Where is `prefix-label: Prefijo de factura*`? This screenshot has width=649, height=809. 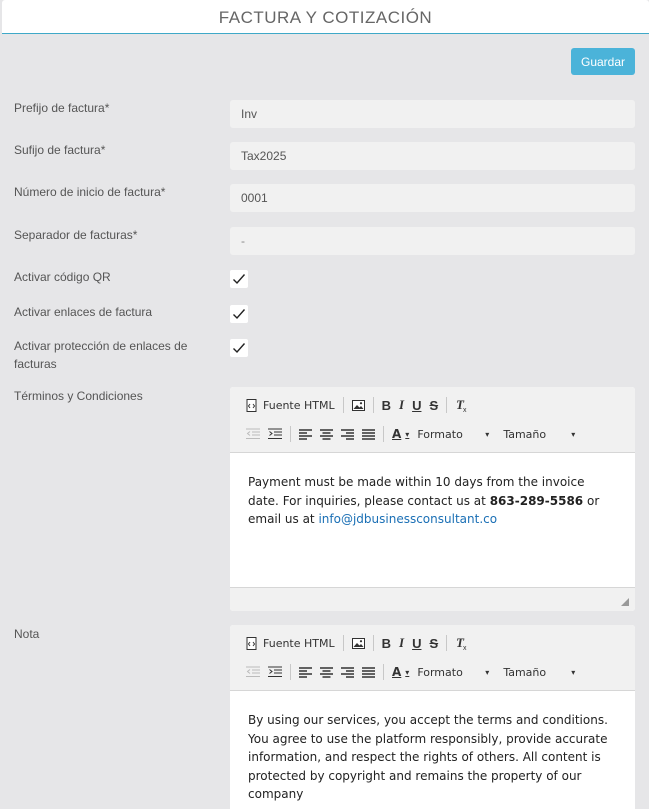
prefix-label: Prefijo de factura* is located at coordinates (62, 108).